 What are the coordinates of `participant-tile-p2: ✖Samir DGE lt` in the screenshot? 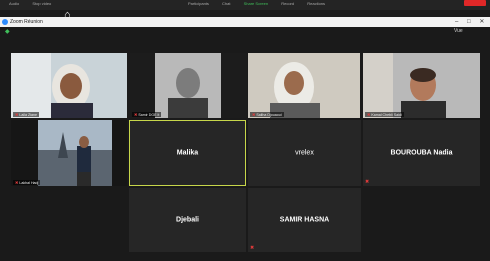 It's located at (188, 85).